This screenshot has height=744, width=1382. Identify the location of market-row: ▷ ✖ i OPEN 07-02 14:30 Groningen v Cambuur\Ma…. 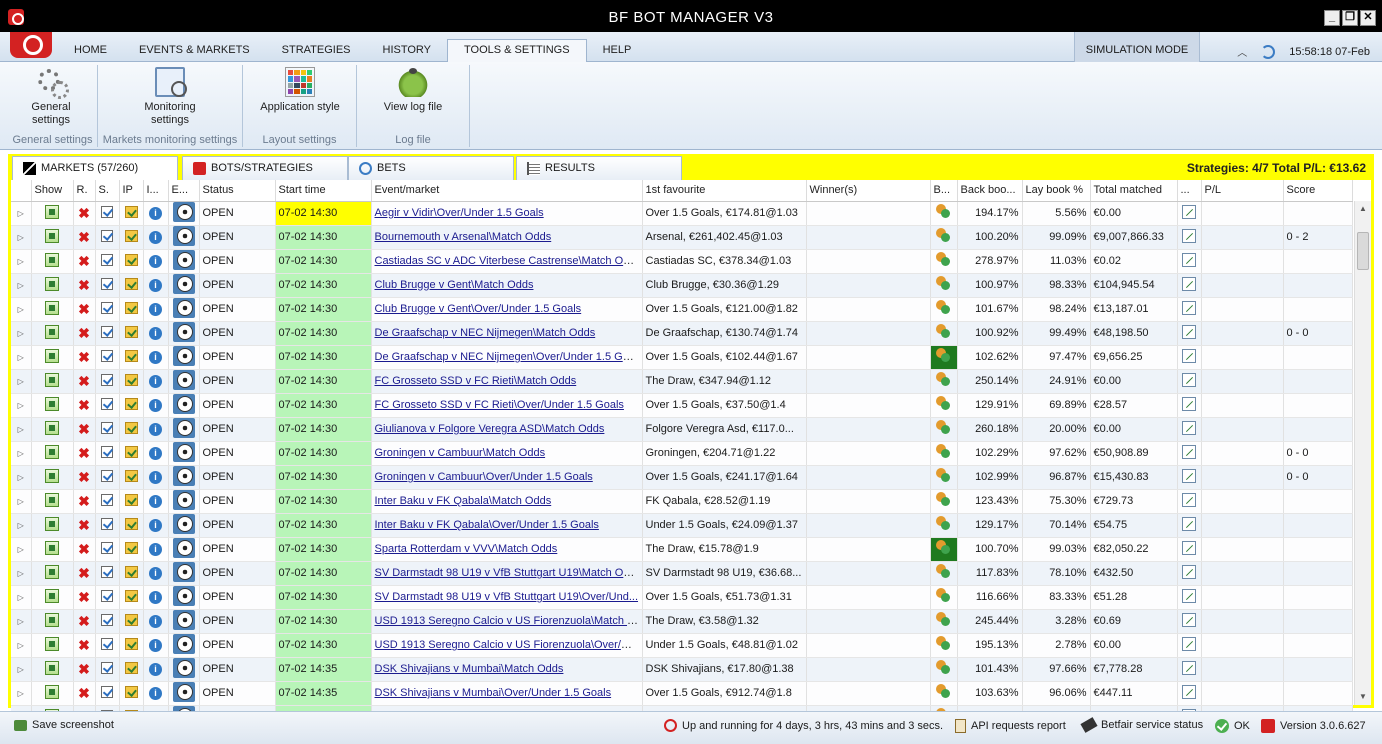
(682, 453).